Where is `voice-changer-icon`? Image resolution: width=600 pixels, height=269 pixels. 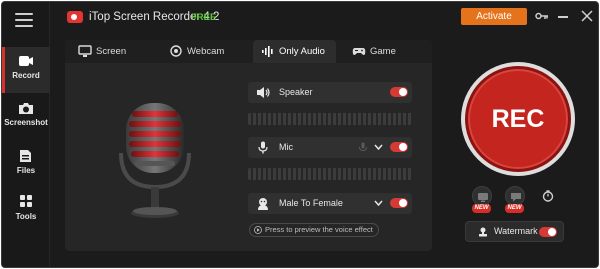
voice-changer-icon is located at coordinates (263, 204).